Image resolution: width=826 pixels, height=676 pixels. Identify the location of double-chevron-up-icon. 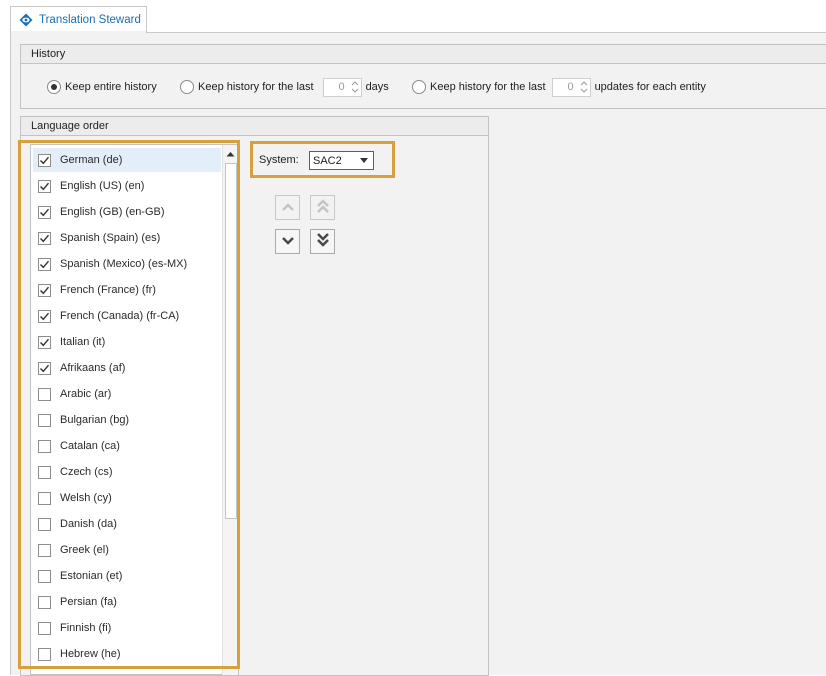
(322, 207).